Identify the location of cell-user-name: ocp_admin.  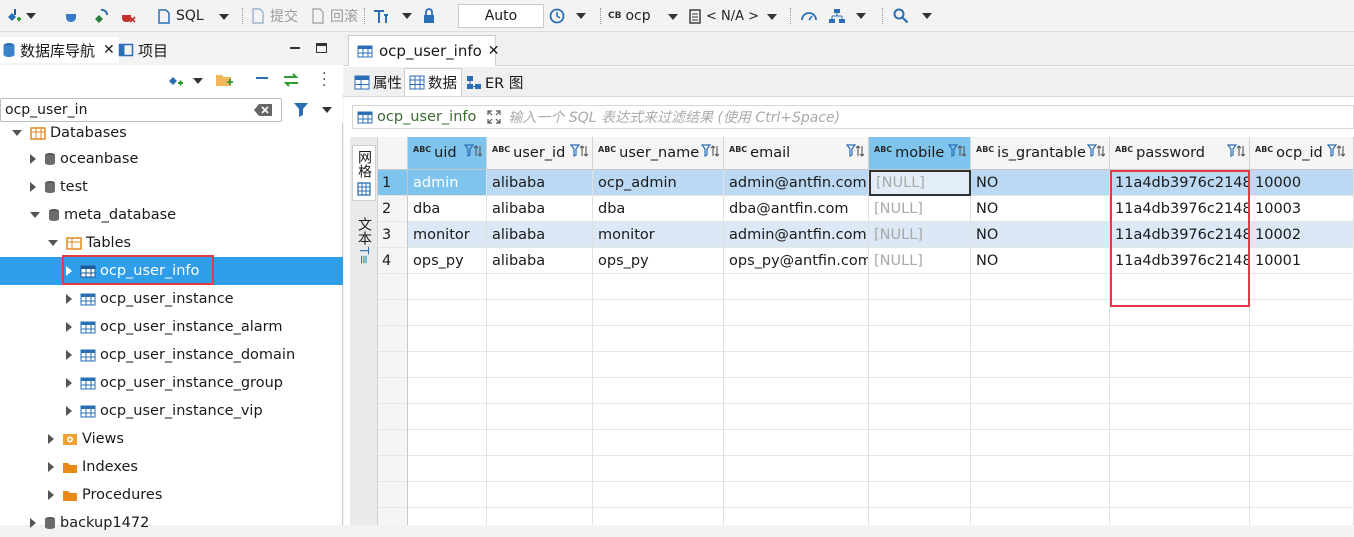
(658, 183).